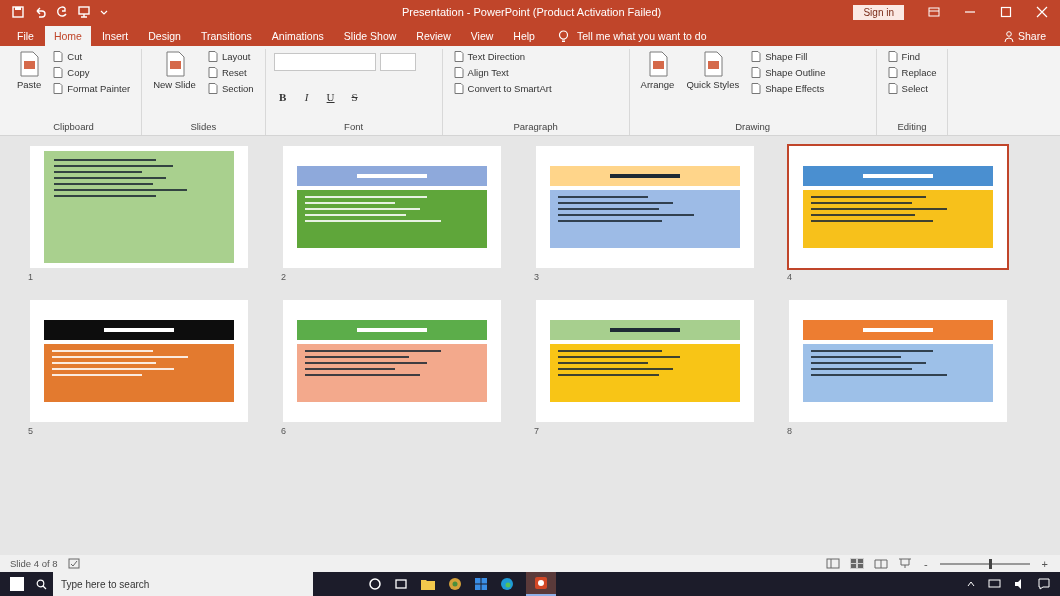 The image size is (1060, 596). What do you see at coordinates (92, 72) in the screenshot?
I see `ribbon-button: Copy` at bounding box center [92, 72].